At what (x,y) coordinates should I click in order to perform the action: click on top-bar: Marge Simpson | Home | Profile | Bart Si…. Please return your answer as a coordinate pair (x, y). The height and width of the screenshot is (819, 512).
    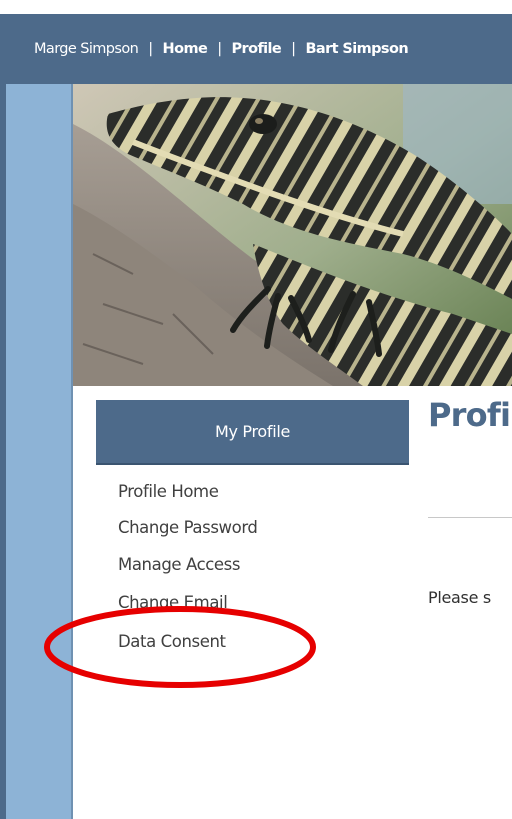
    Looking at the image, I should click on (256, 49).